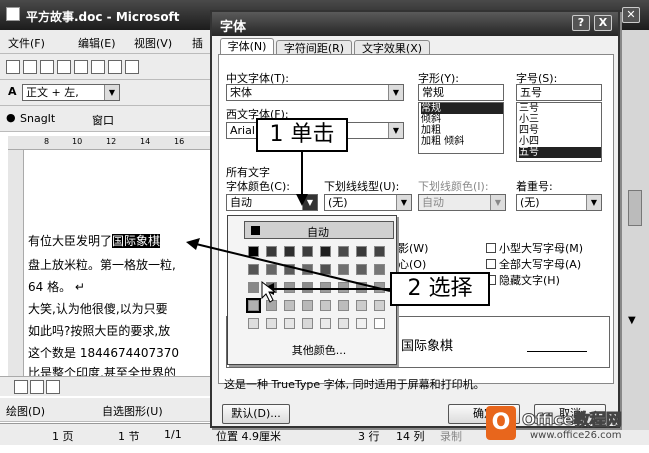 Image resolution: width=649 pixels, height=453 pixels. What do you see at coordinates (576, 435) in the screenshot?
I see `watermark-url: www.office26.com` at bounding box center [576, 435].